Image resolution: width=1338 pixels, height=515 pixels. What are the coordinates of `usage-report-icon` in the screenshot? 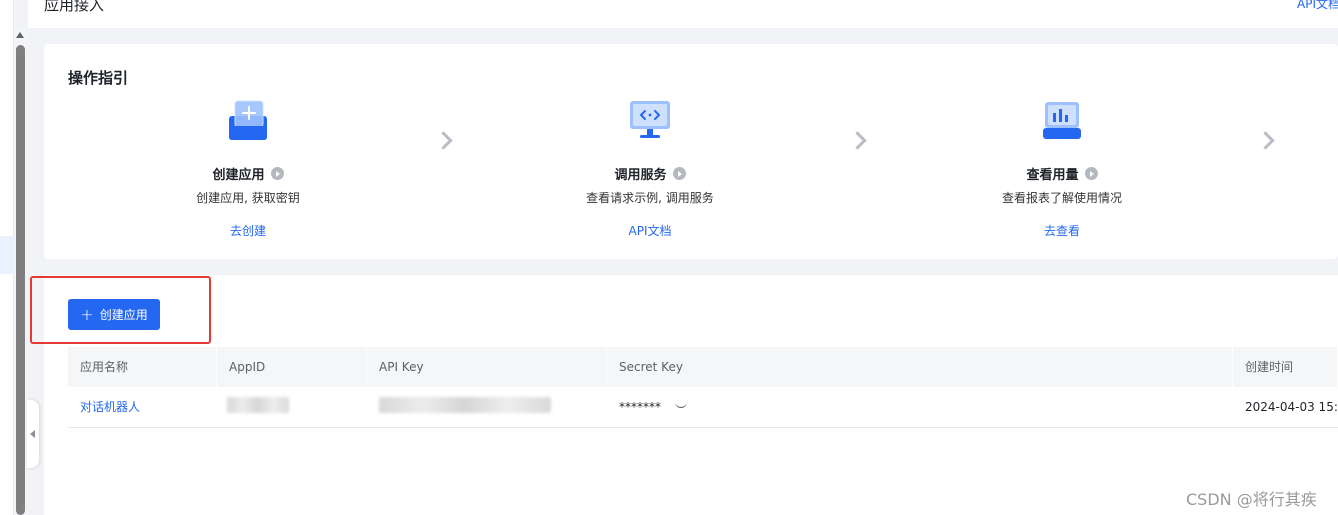 It's located at (1062, 120).